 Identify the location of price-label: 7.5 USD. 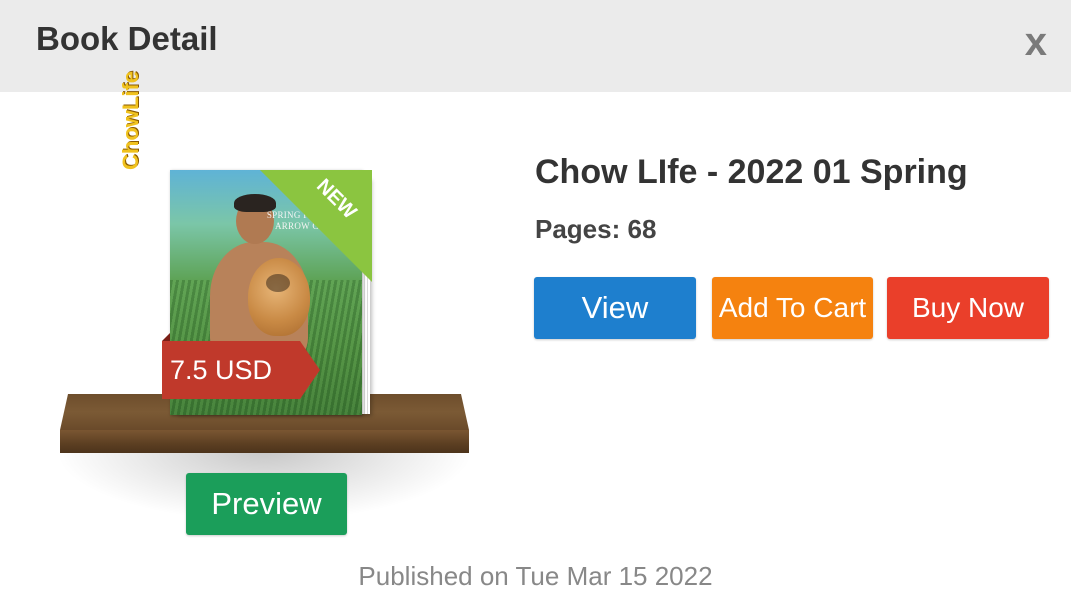
(221, 370).